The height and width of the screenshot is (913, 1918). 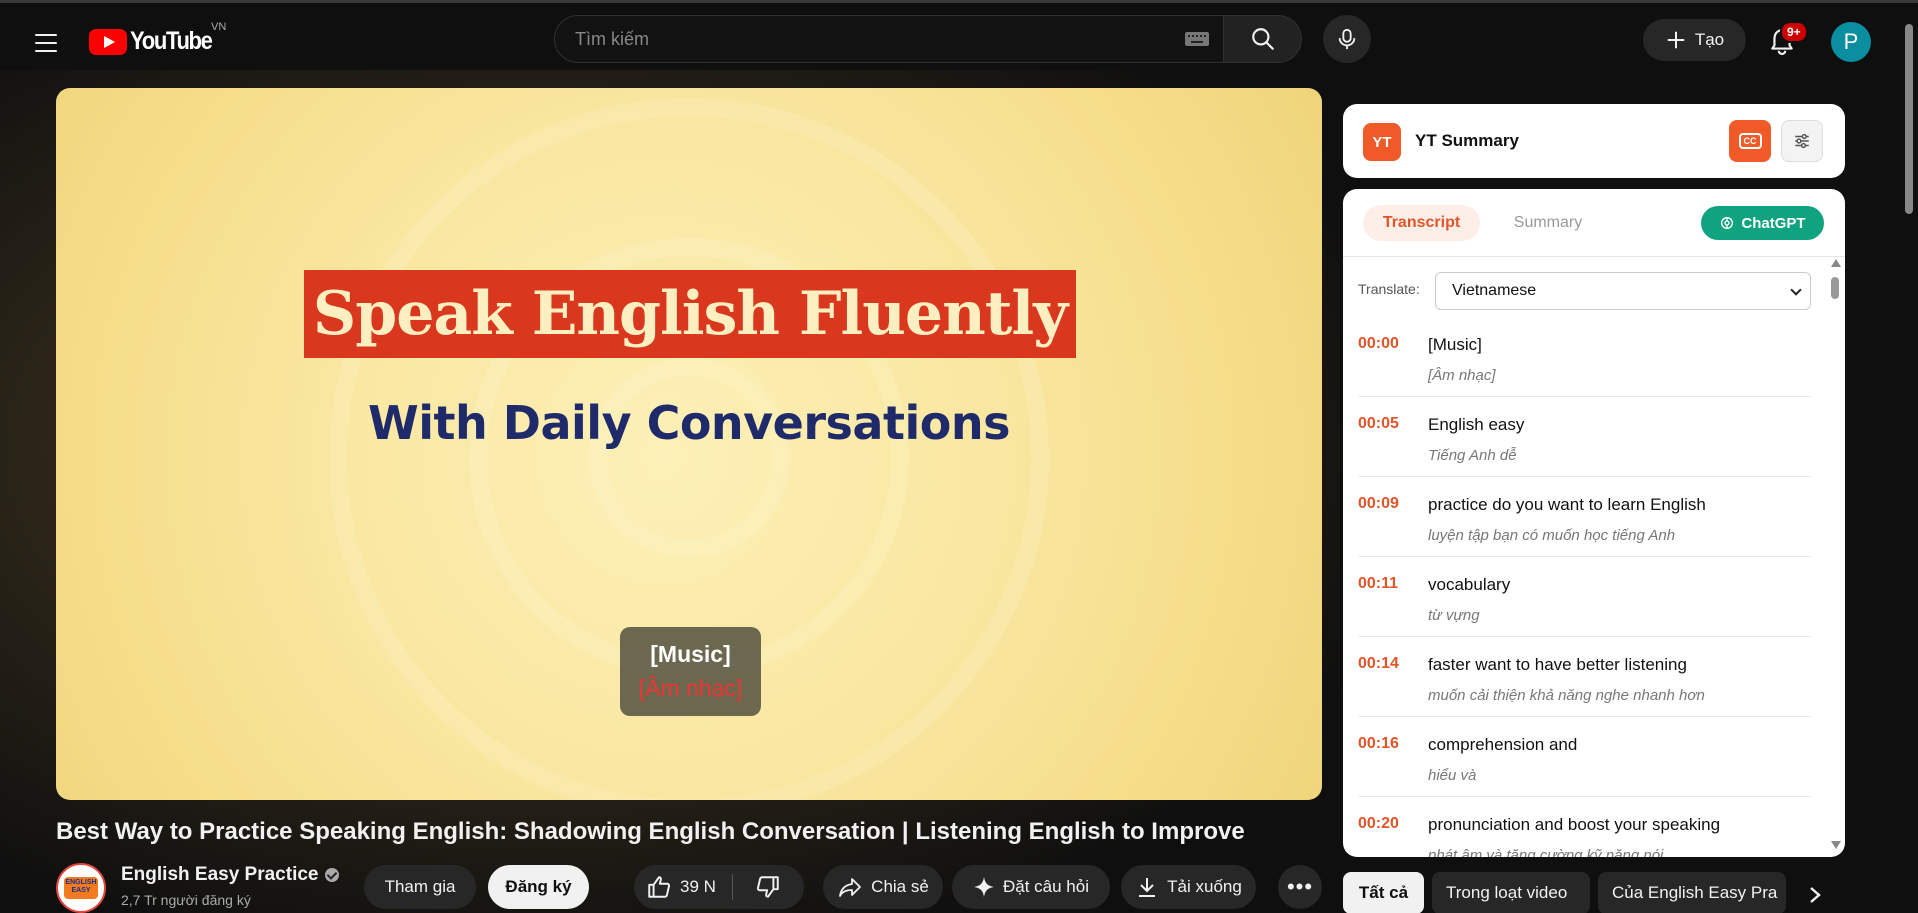 I want to click on channel-name-text: English Easy Practice, so click(x=220, y=874).